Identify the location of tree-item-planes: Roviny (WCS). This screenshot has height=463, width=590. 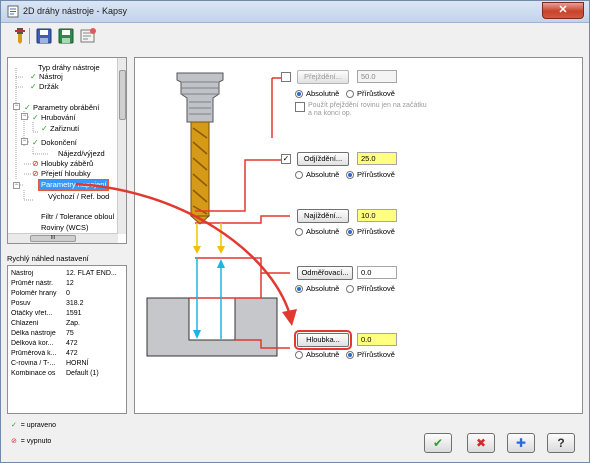
(65, 228).